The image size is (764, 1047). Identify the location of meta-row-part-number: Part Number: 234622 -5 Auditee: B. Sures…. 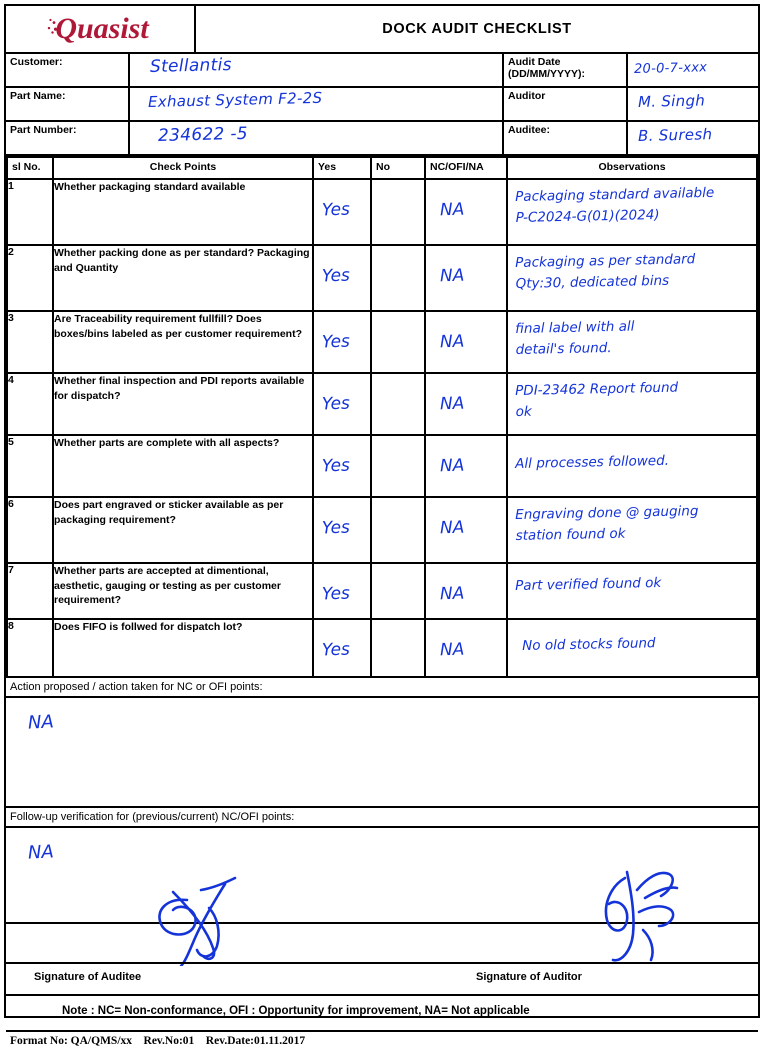
(382, 139).